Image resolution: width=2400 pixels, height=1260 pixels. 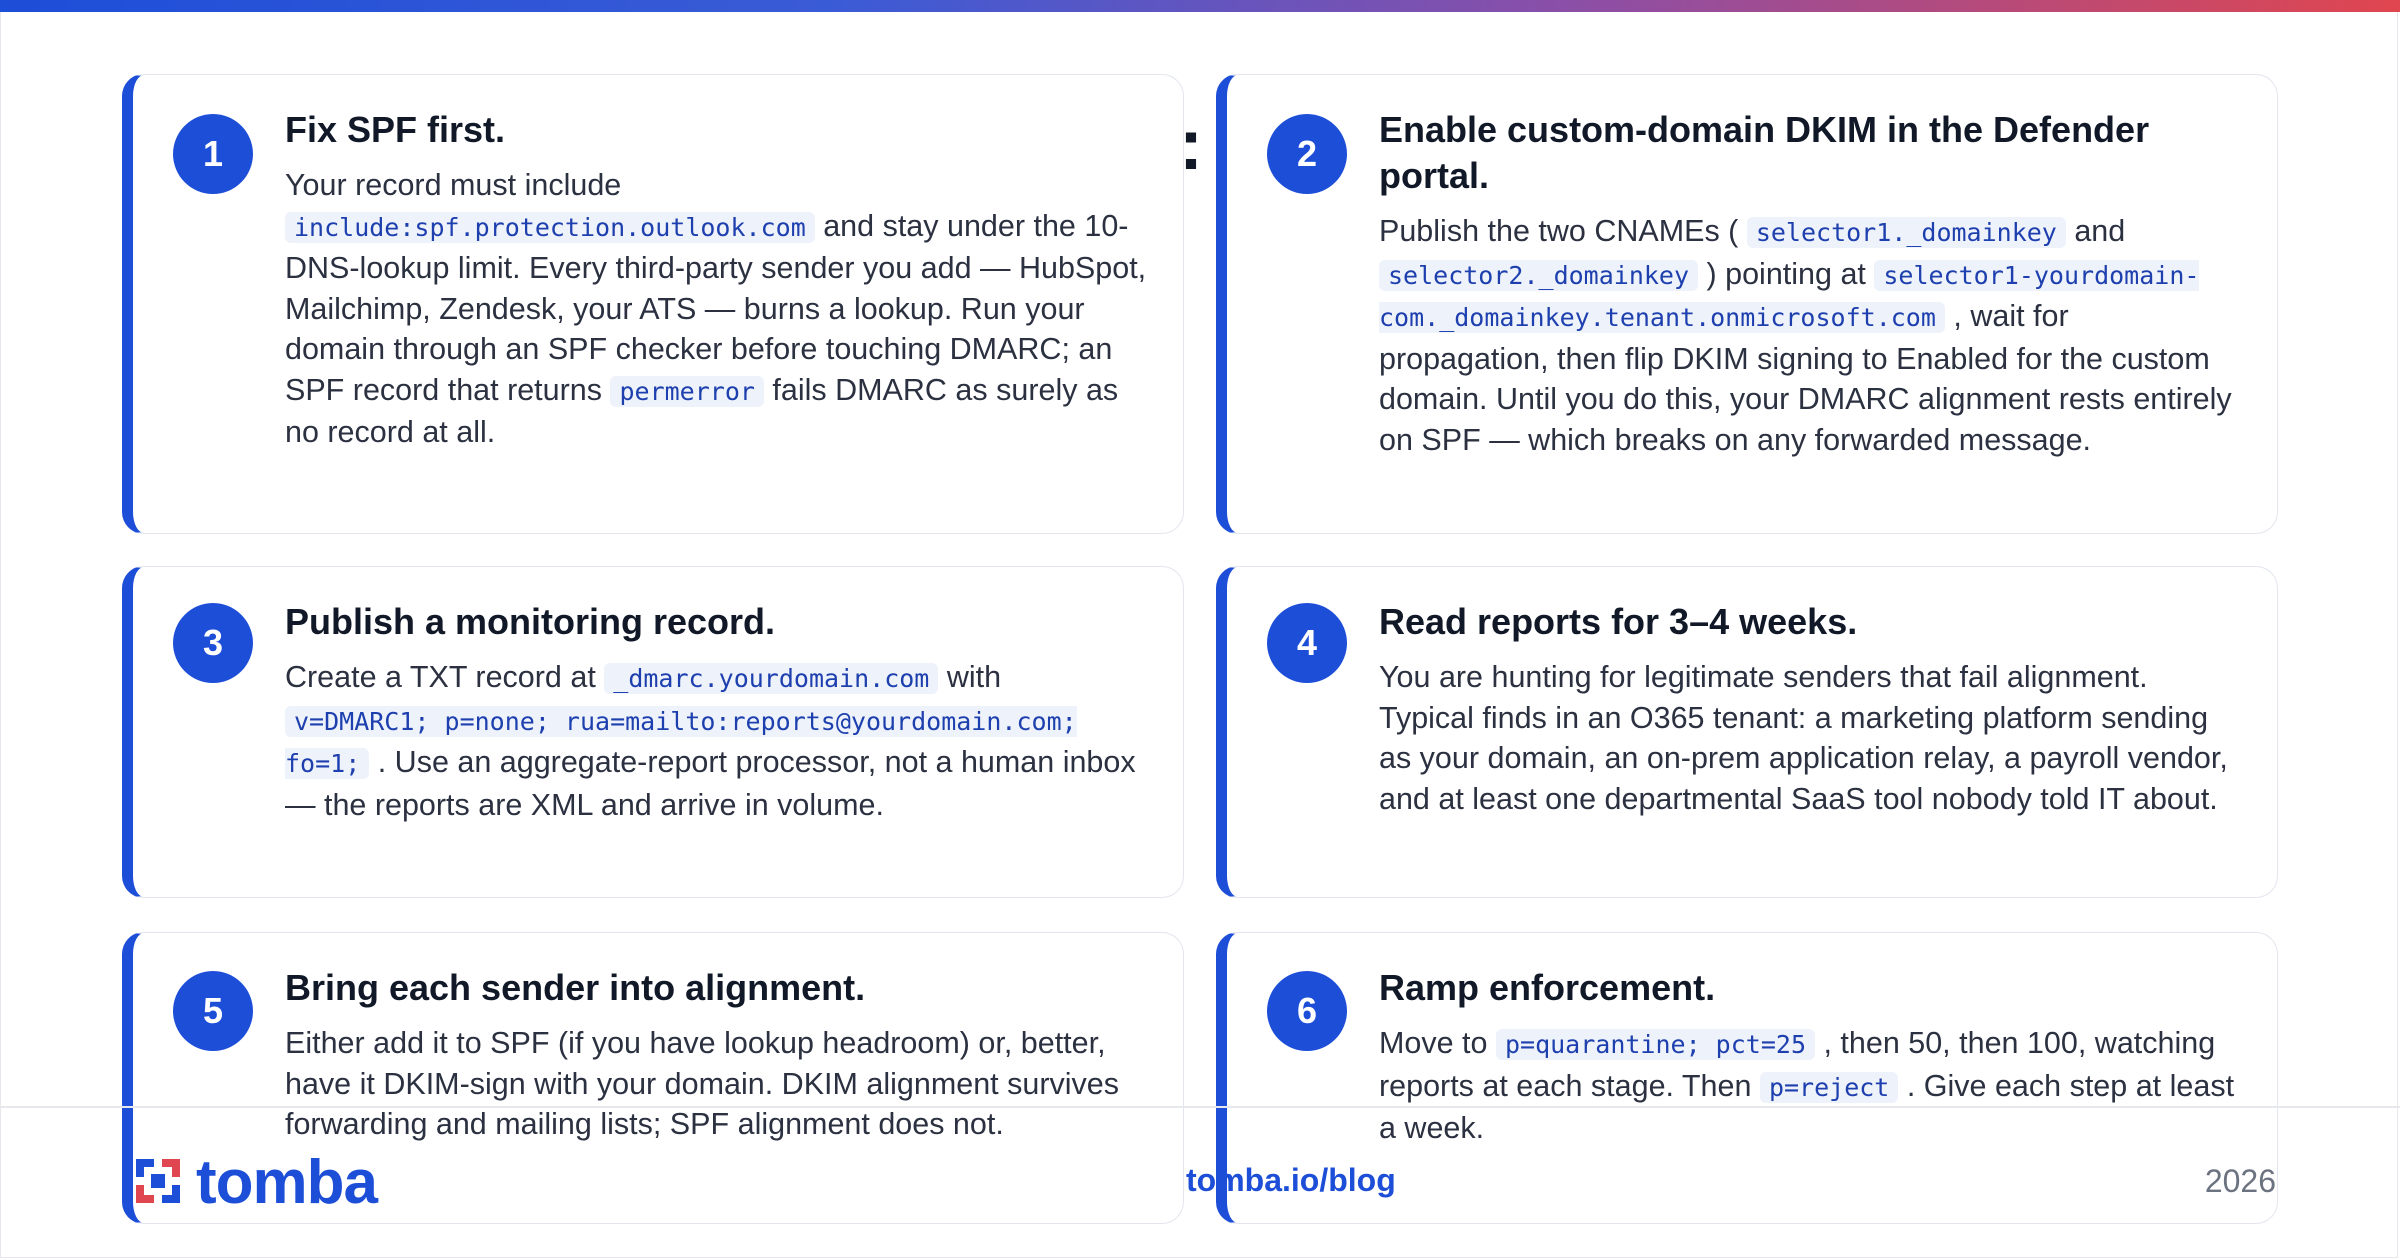 What do you see at coordinates (771, 678) in the screenshot?
I see `inline-code: _dmarc.yourdomain.com` at bounding box center [771, 678].